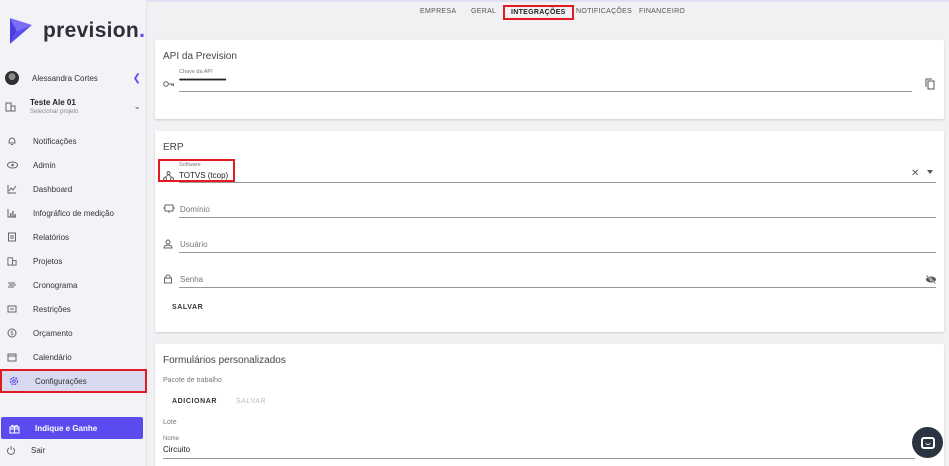 This screenshot has height=466, width=949. What do you see at coordinates (61, 381) in the screenshot?
I see `sidebar-item-label: Configurações` at bounding box center [61, 381].